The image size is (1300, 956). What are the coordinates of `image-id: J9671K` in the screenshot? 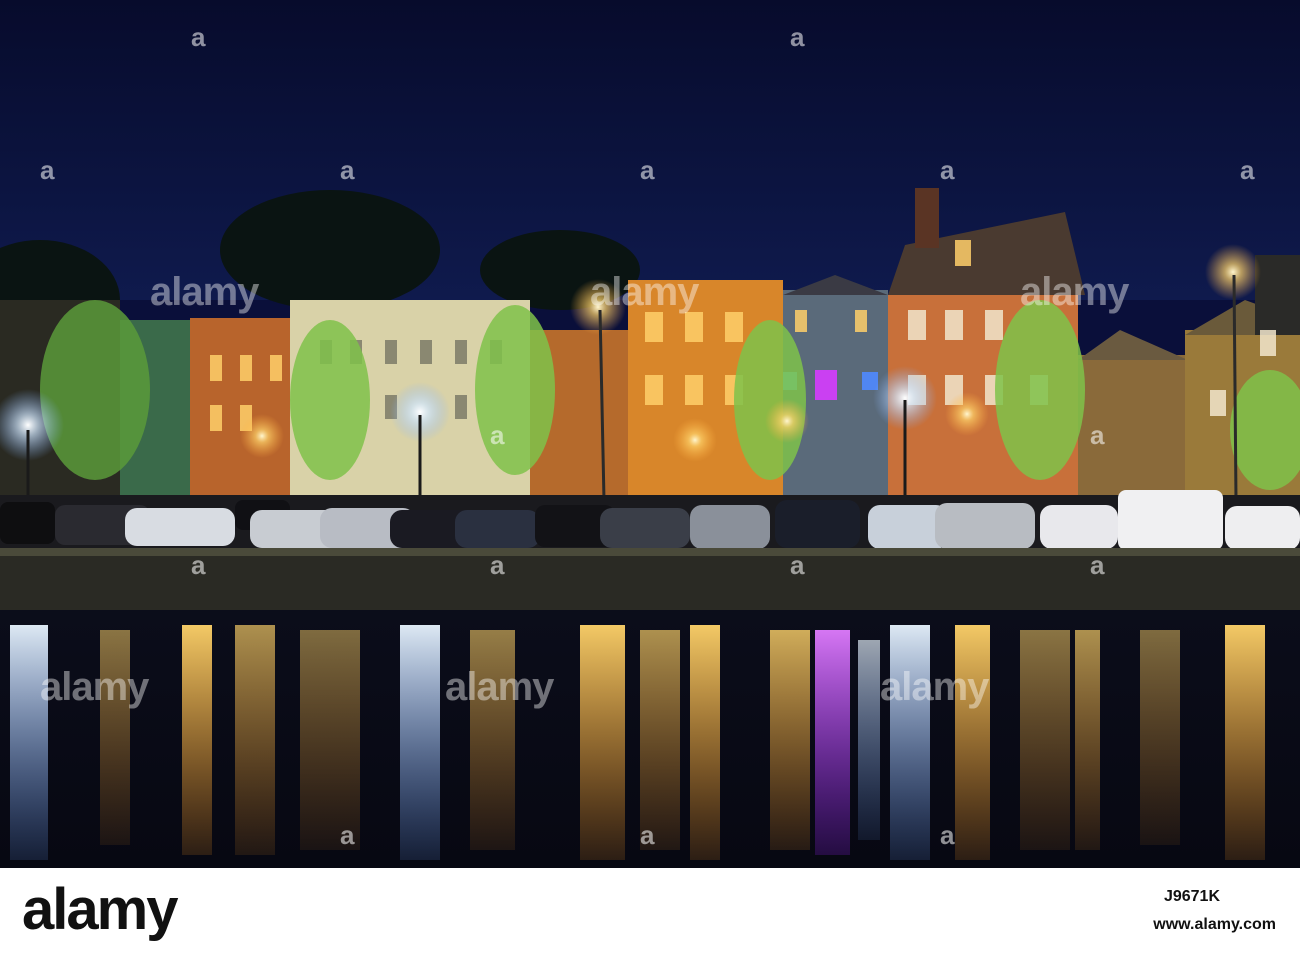 It's located at (1191, 896).